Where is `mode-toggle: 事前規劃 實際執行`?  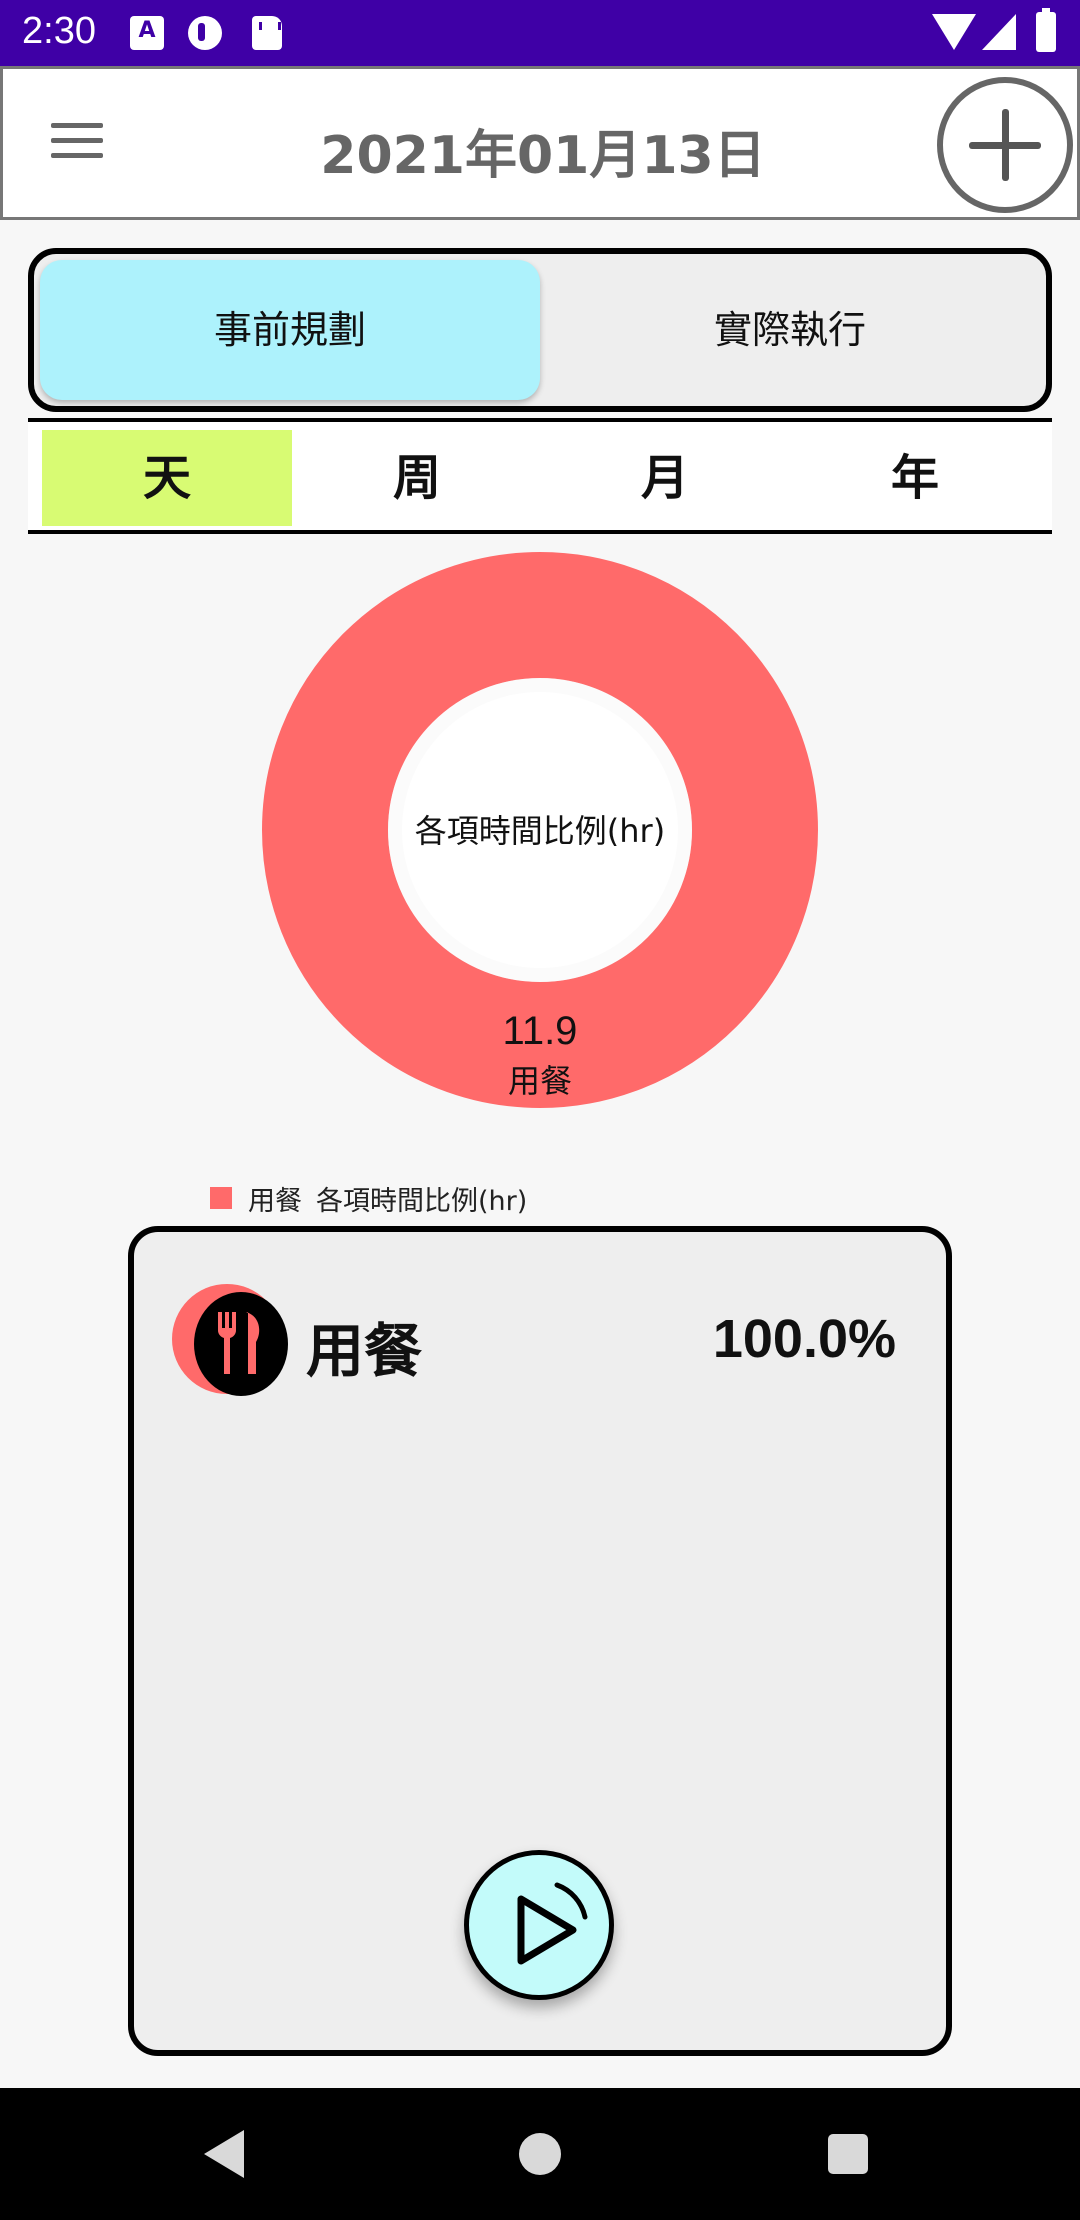 mode-toggle: 事前規劃 實際執行 is located at coordinates (540, 330).